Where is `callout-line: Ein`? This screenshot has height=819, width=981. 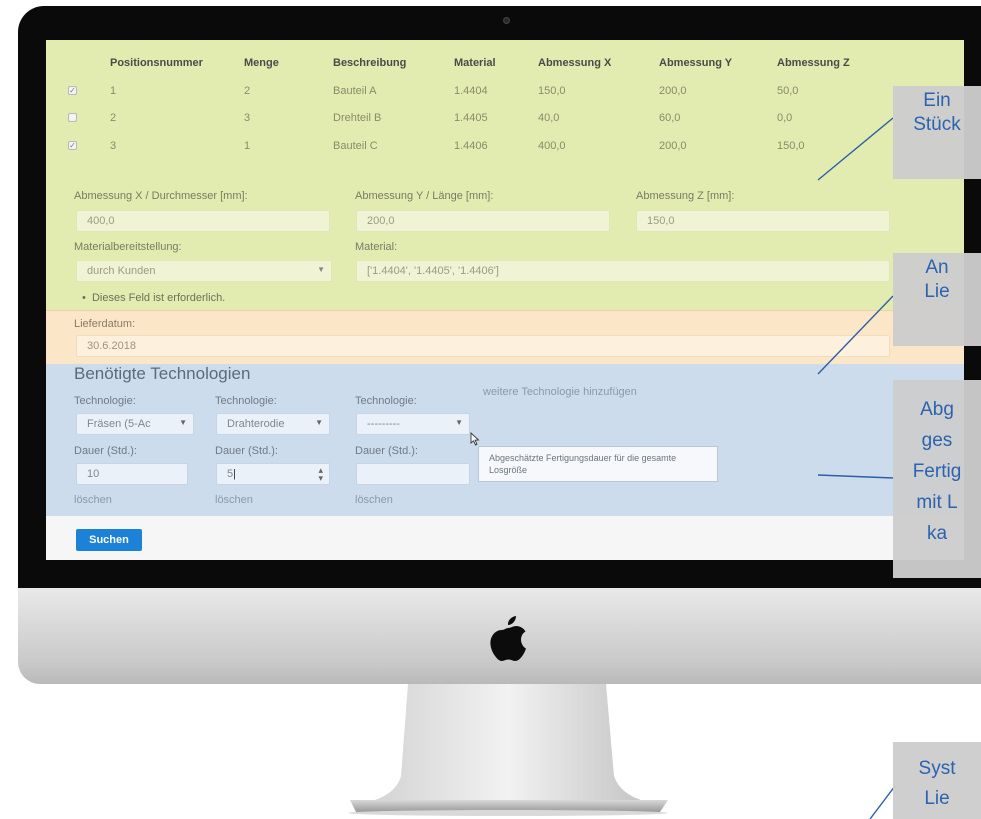
callout-line: Ein is located at coordinates (937, 100).